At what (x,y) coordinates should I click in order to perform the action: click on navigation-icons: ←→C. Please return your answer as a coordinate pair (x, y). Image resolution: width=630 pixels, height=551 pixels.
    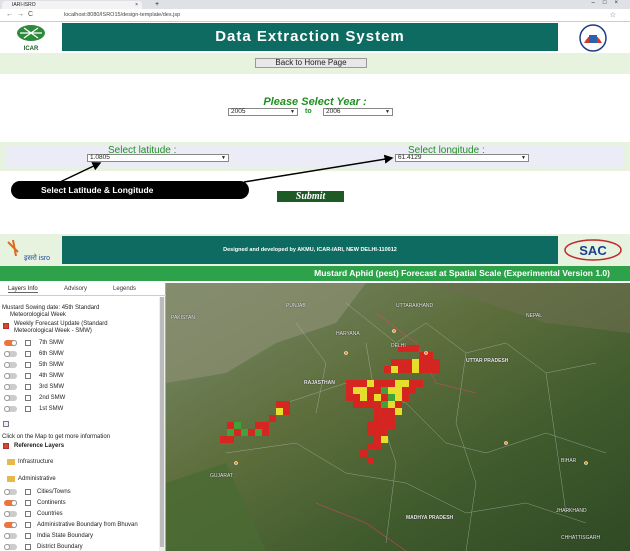
    Looking at the image, I should click on (21, 14).